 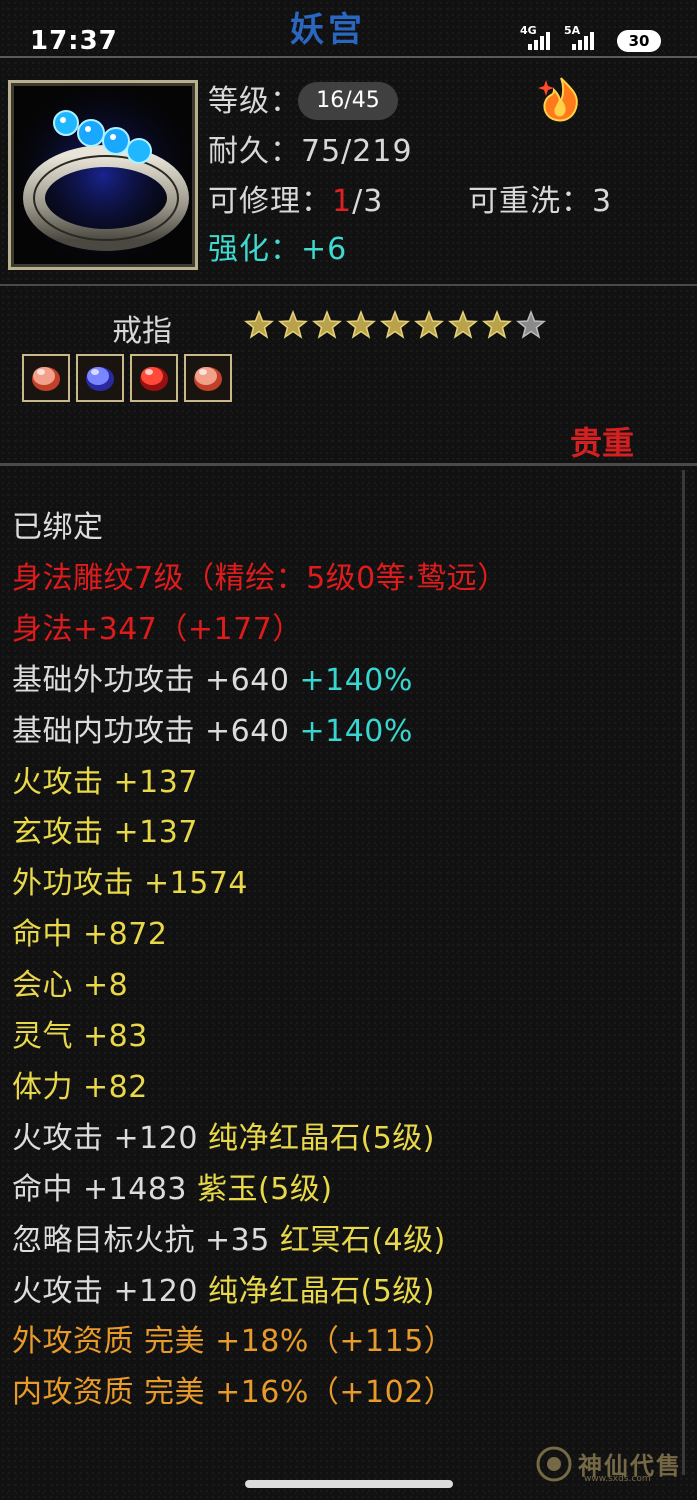 What do you see at coordinates (531, 324) in the screenshot?
I see `star-empty-icon` at bounding box center [531, 324].